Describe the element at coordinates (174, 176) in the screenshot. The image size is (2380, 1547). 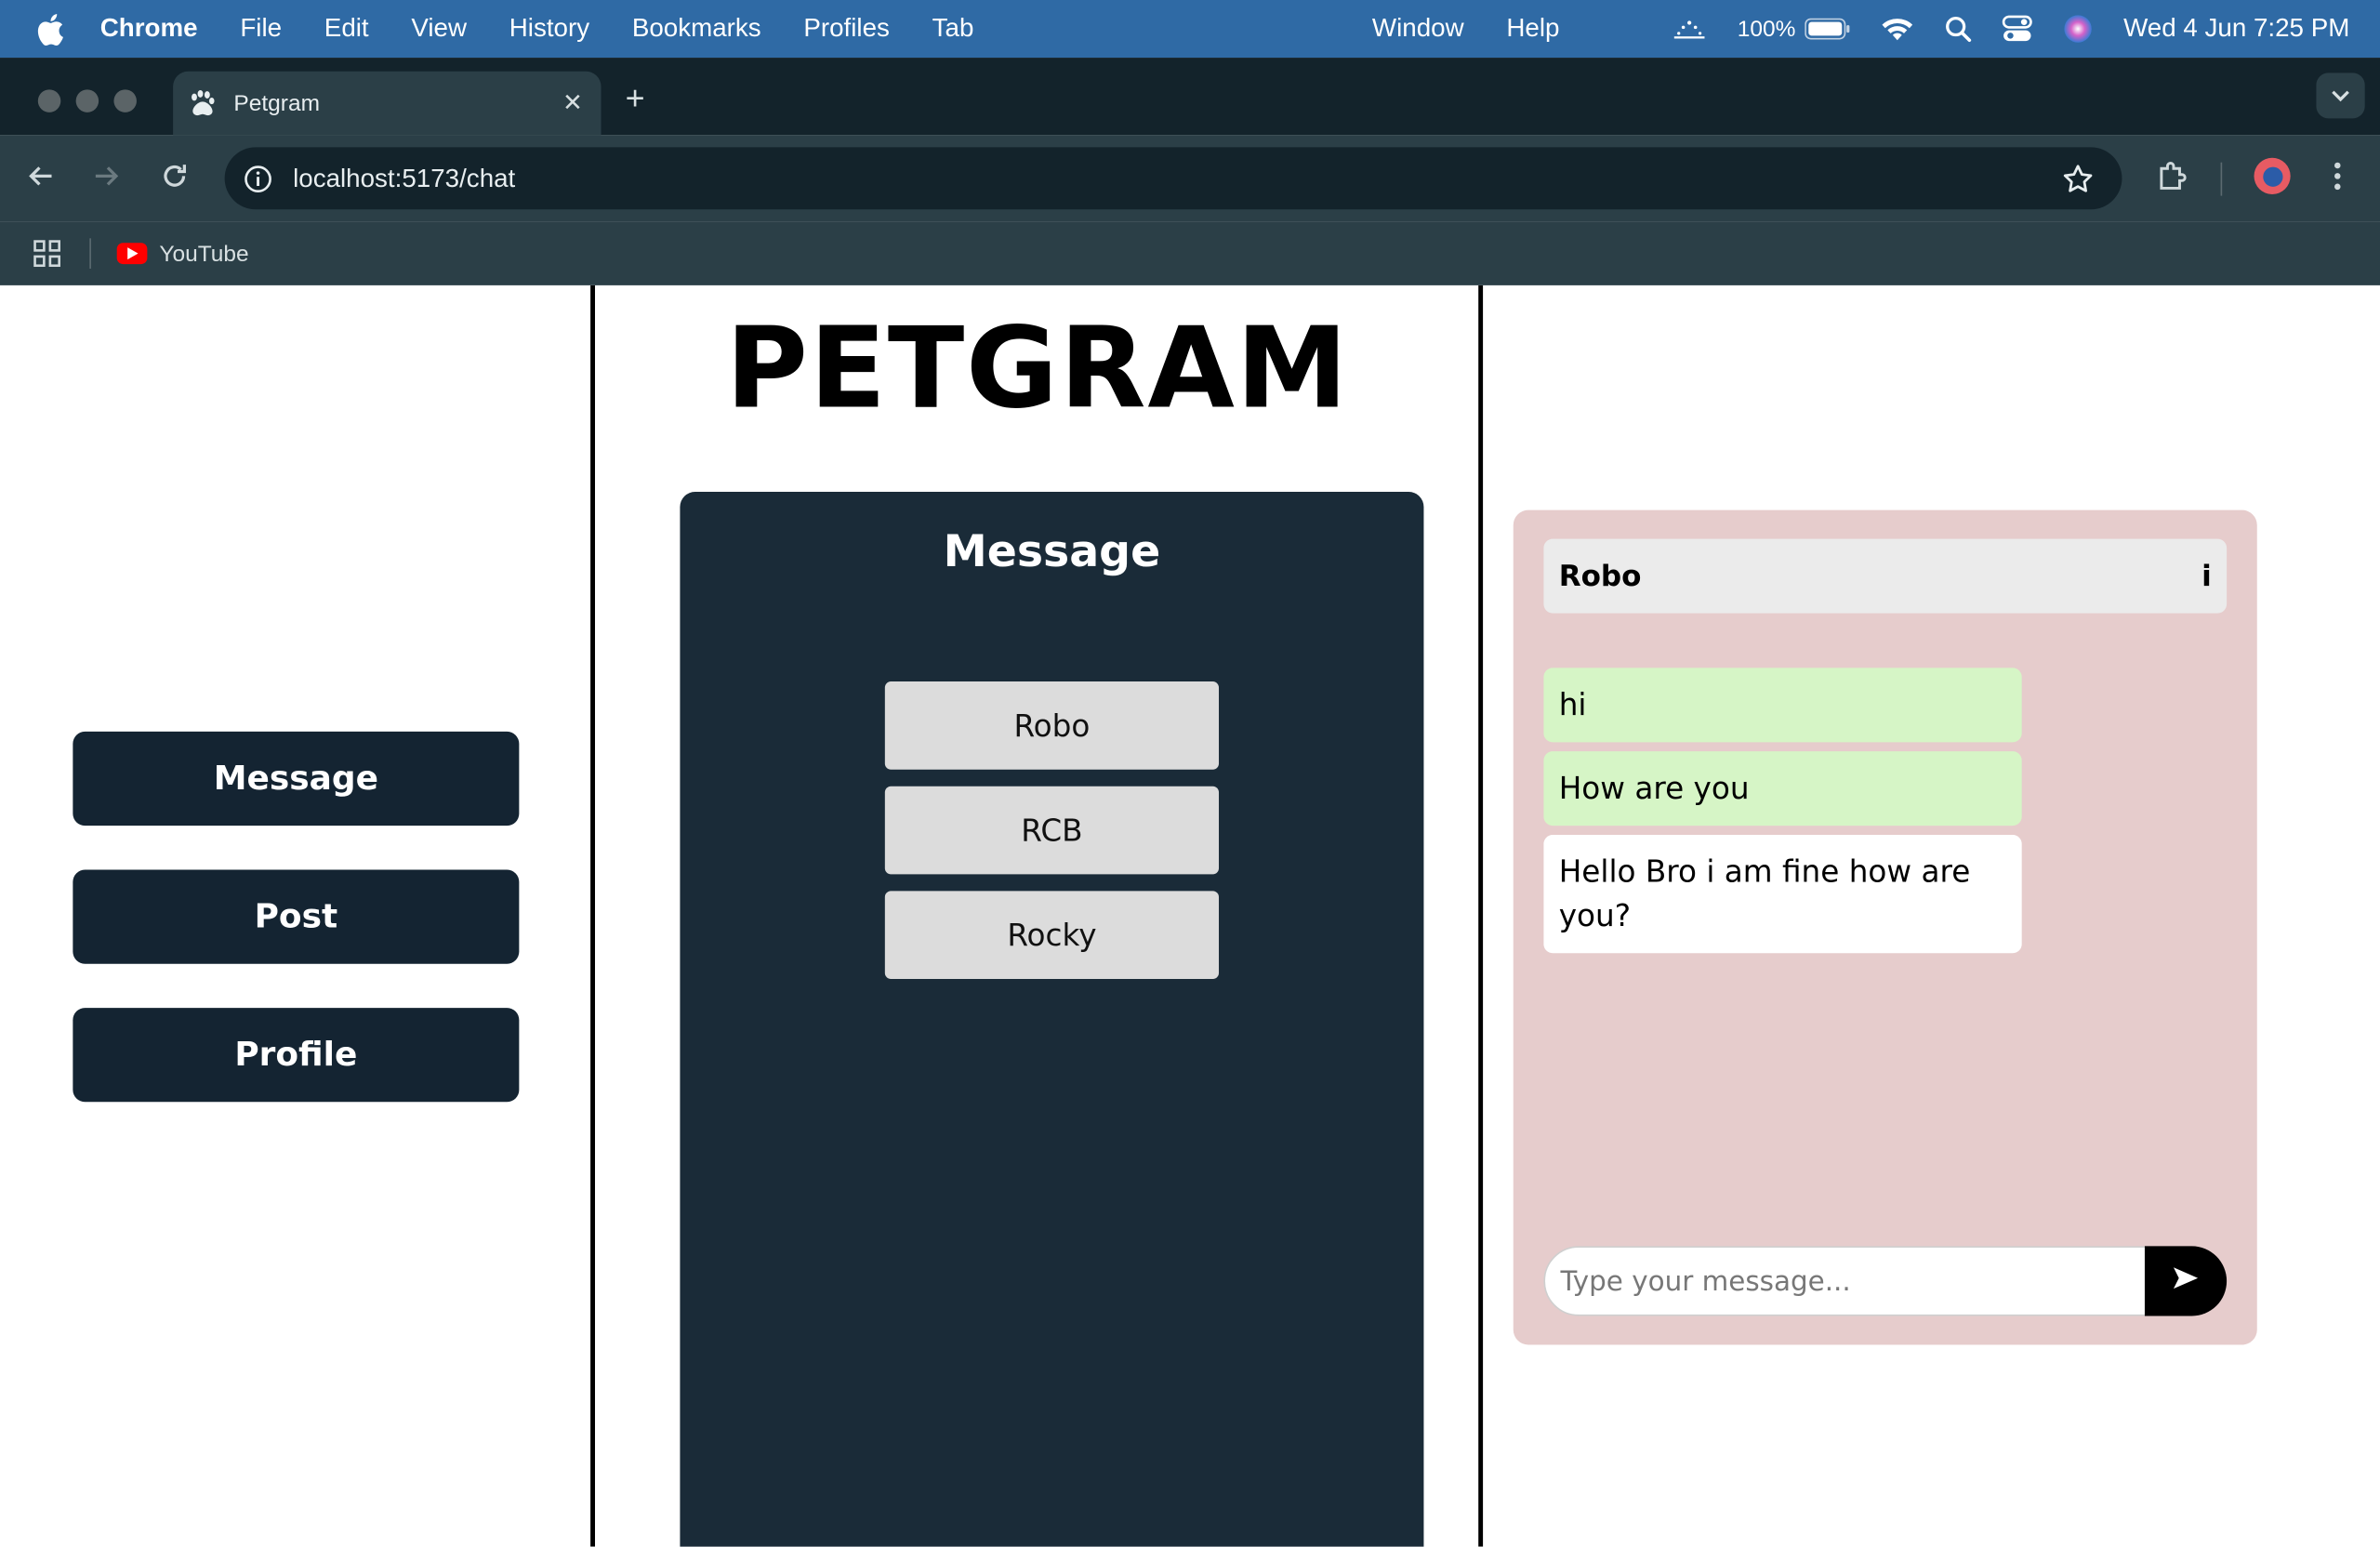
I see `reload-icon` at that location.